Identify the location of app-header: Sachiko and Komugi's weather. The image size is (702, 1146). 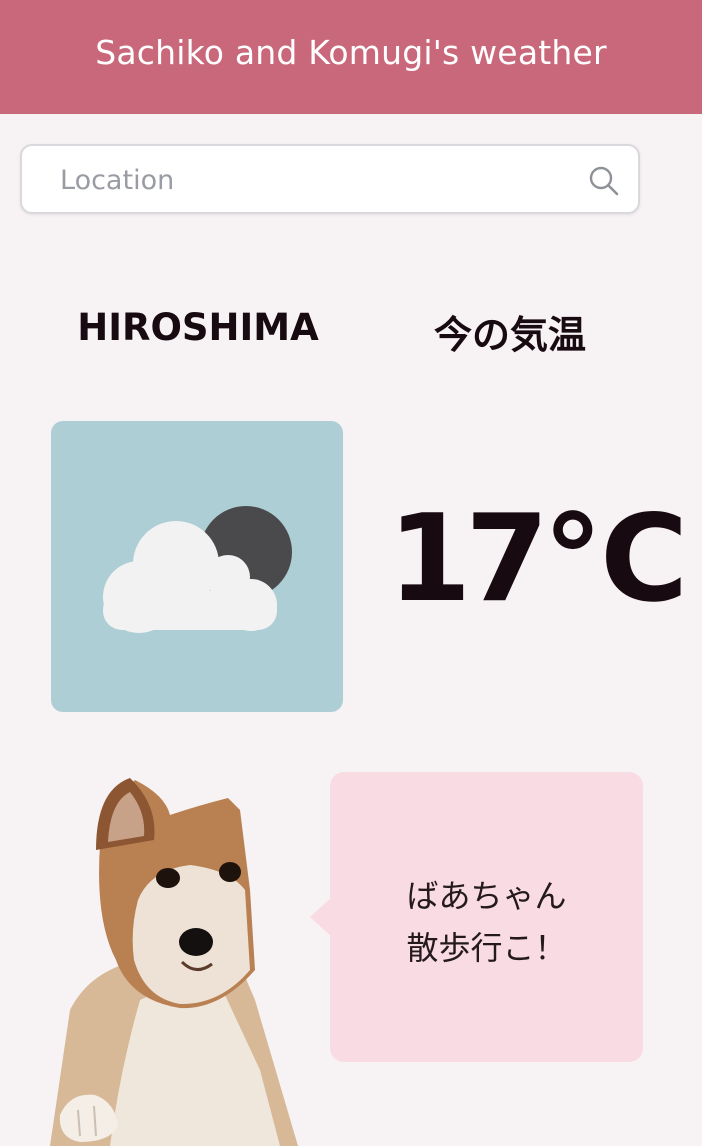
(351, 57).